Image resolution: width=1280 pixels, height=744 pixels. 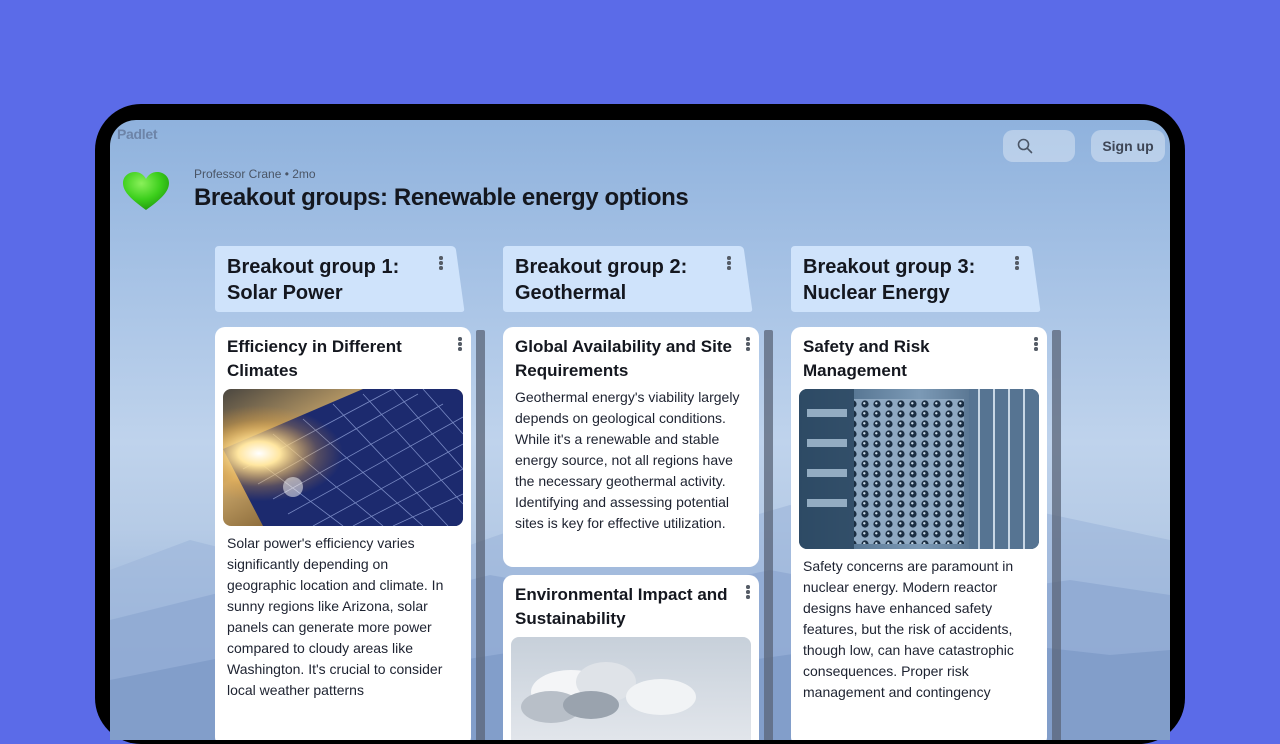 I want to click on nuclear-fuel-rods-photo, so click(x=919, y=469).